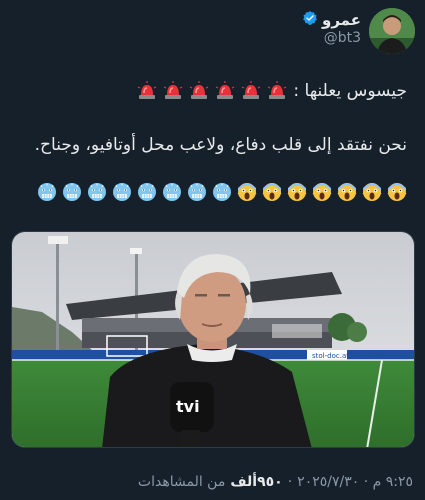 This screenshot has height=500, width=425. What do you see at coordinates (256, 482) in the screenshot?
I see `views-count: ٩٥٠ألف` at bounding box center [256, 482].